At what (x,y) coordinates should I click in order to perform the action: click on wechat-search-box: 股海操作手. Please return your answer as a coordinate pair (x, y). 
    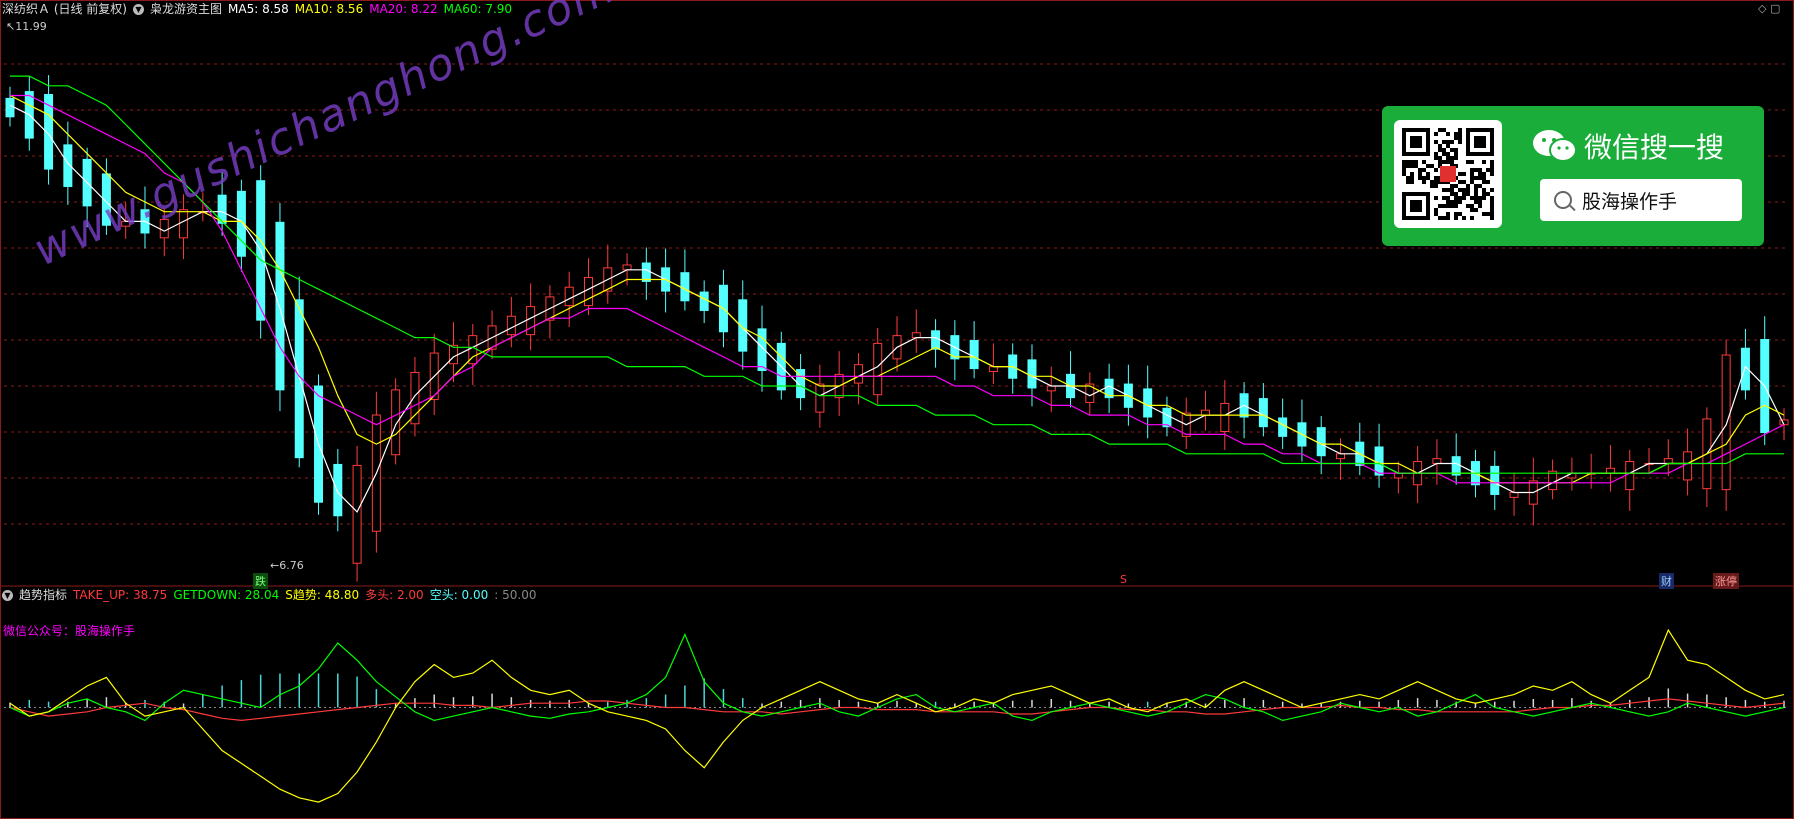
    Looking at the image, I should click on (1641, 200).